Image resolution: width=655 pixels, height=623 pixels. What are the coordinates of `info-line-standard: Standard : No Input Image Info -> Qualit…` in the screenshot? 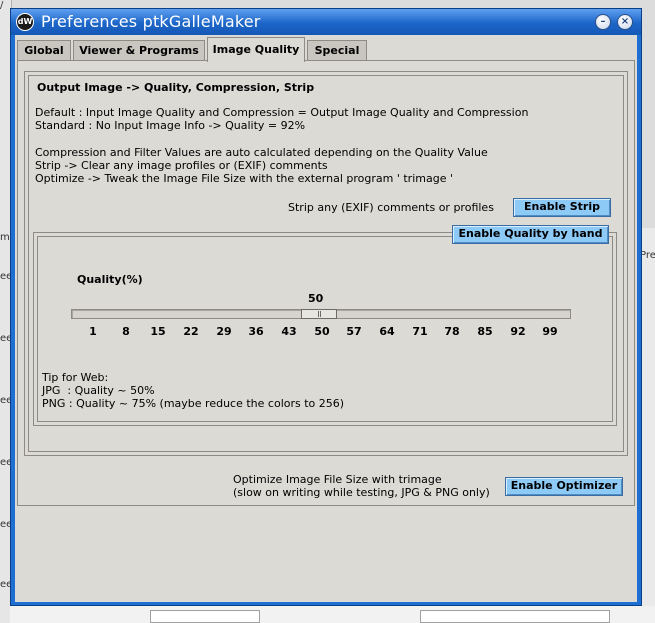 It's located at (170, 125).